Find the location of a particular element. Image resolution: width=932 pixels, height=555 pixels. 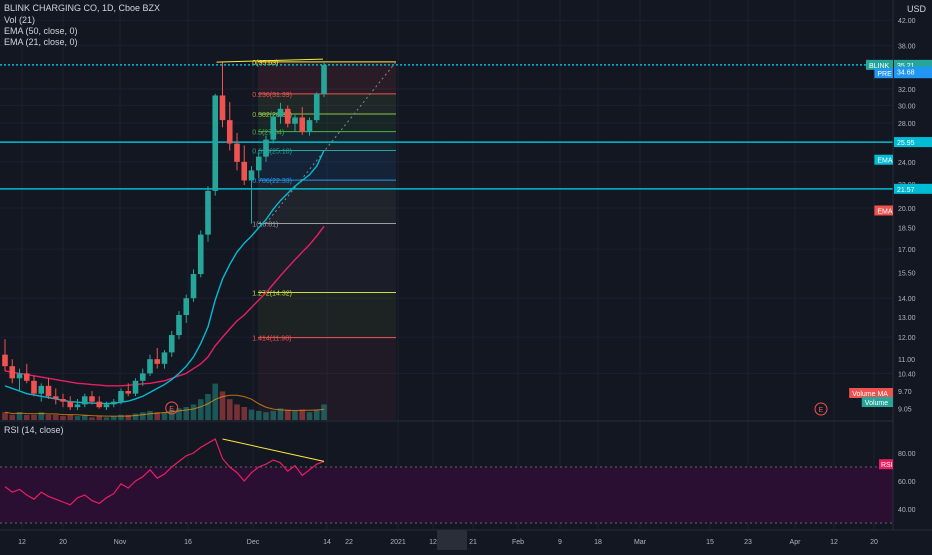

time-tick-label: 23 is located at coordinates (748, 542).